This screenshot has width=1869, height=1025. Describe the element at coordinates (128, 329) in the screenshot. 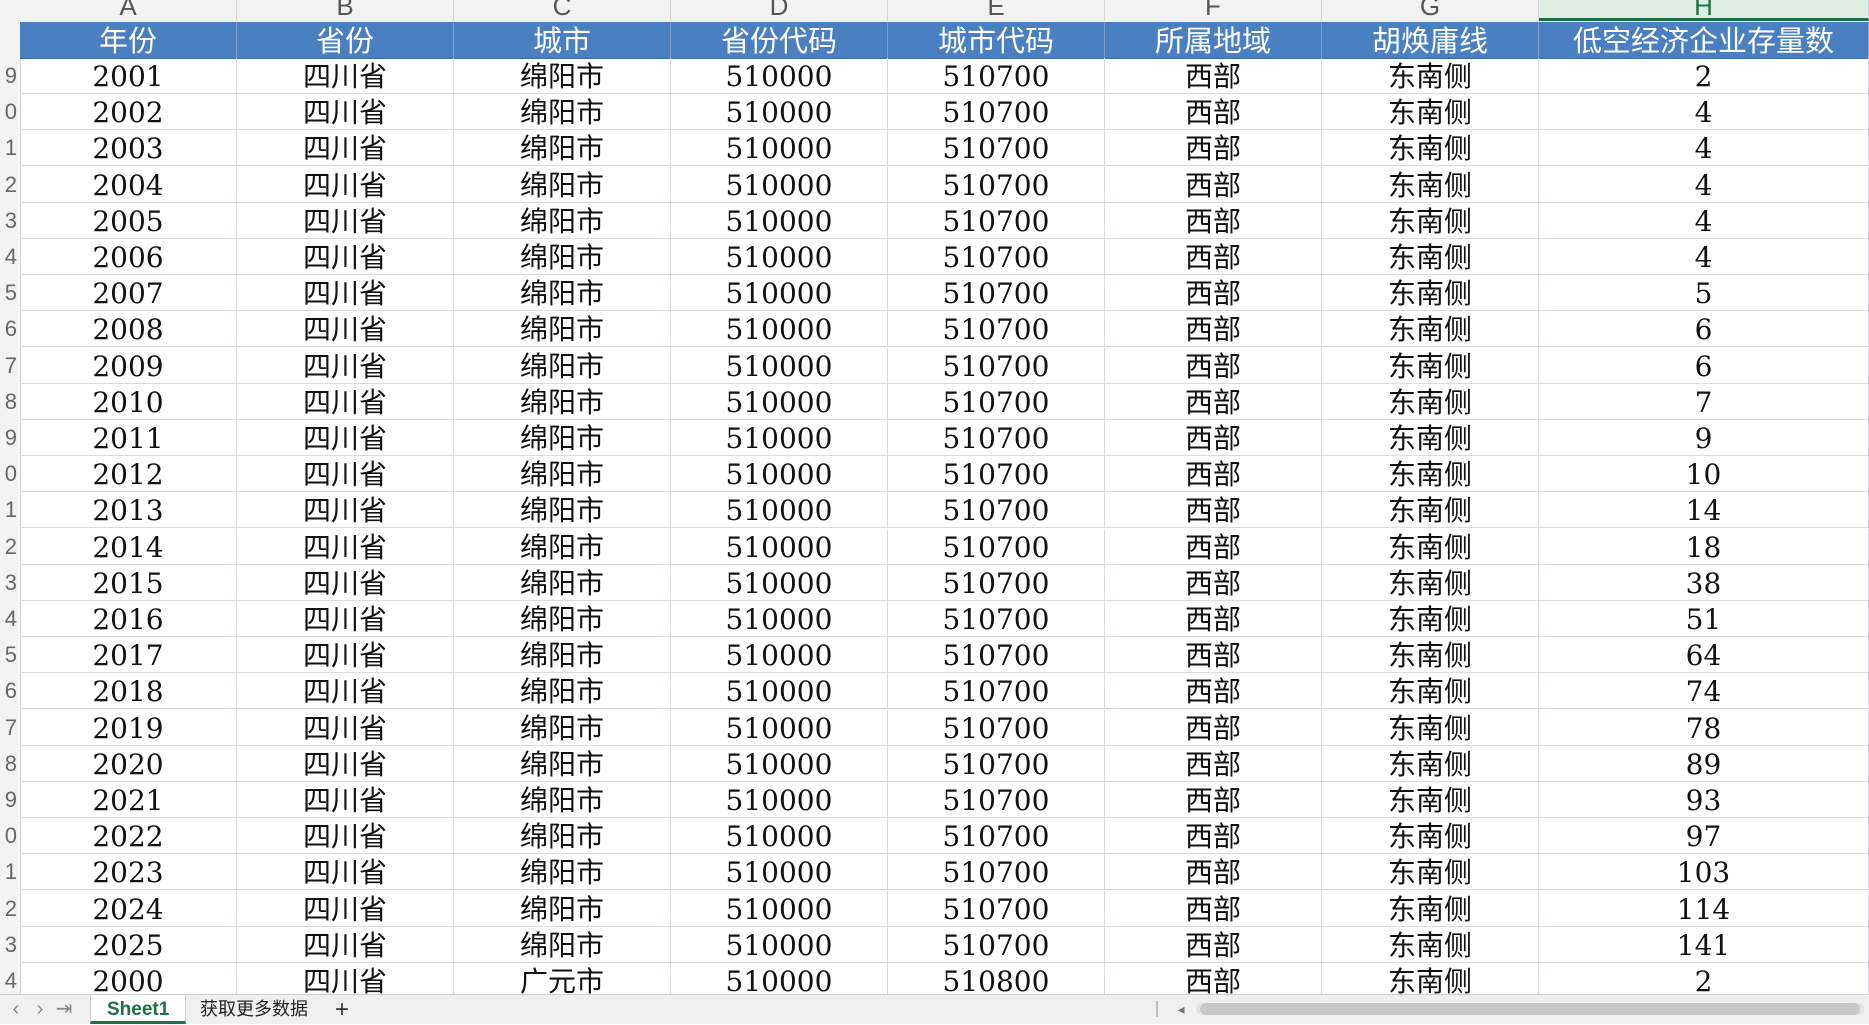

I see `cell-year: 2008` at that location.